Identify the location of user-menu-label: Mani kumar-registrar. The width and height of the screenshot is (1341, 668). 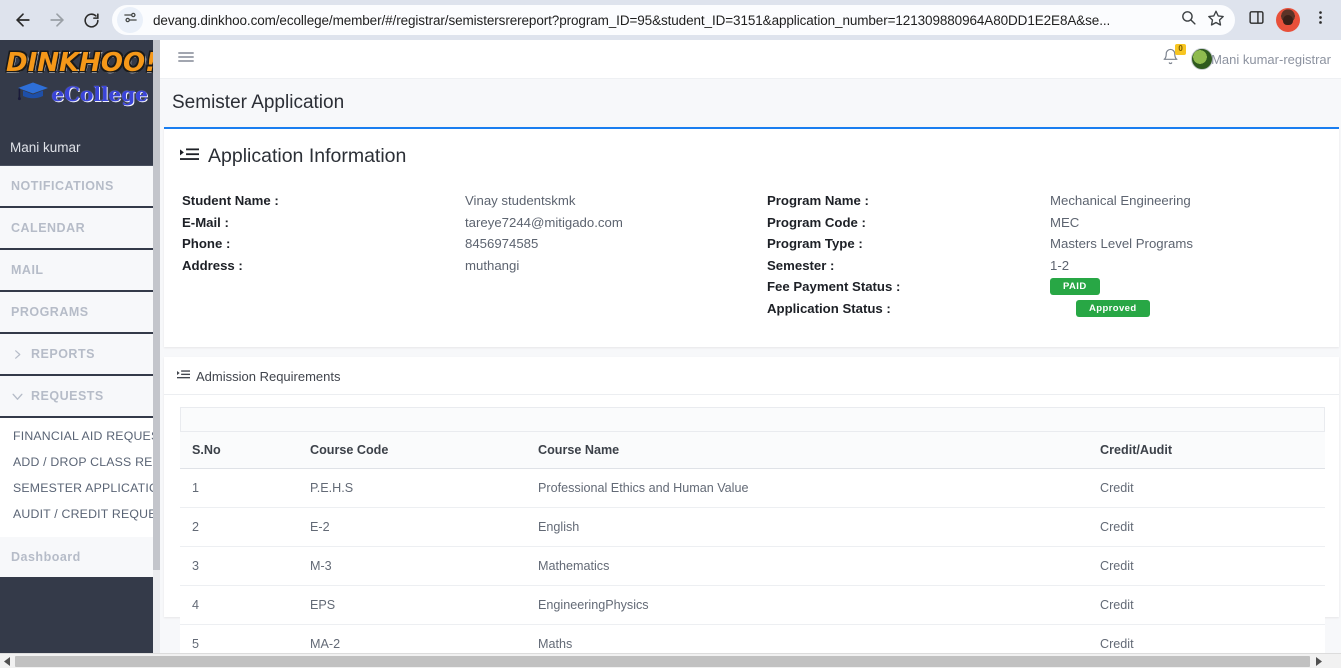
(1271, 59).